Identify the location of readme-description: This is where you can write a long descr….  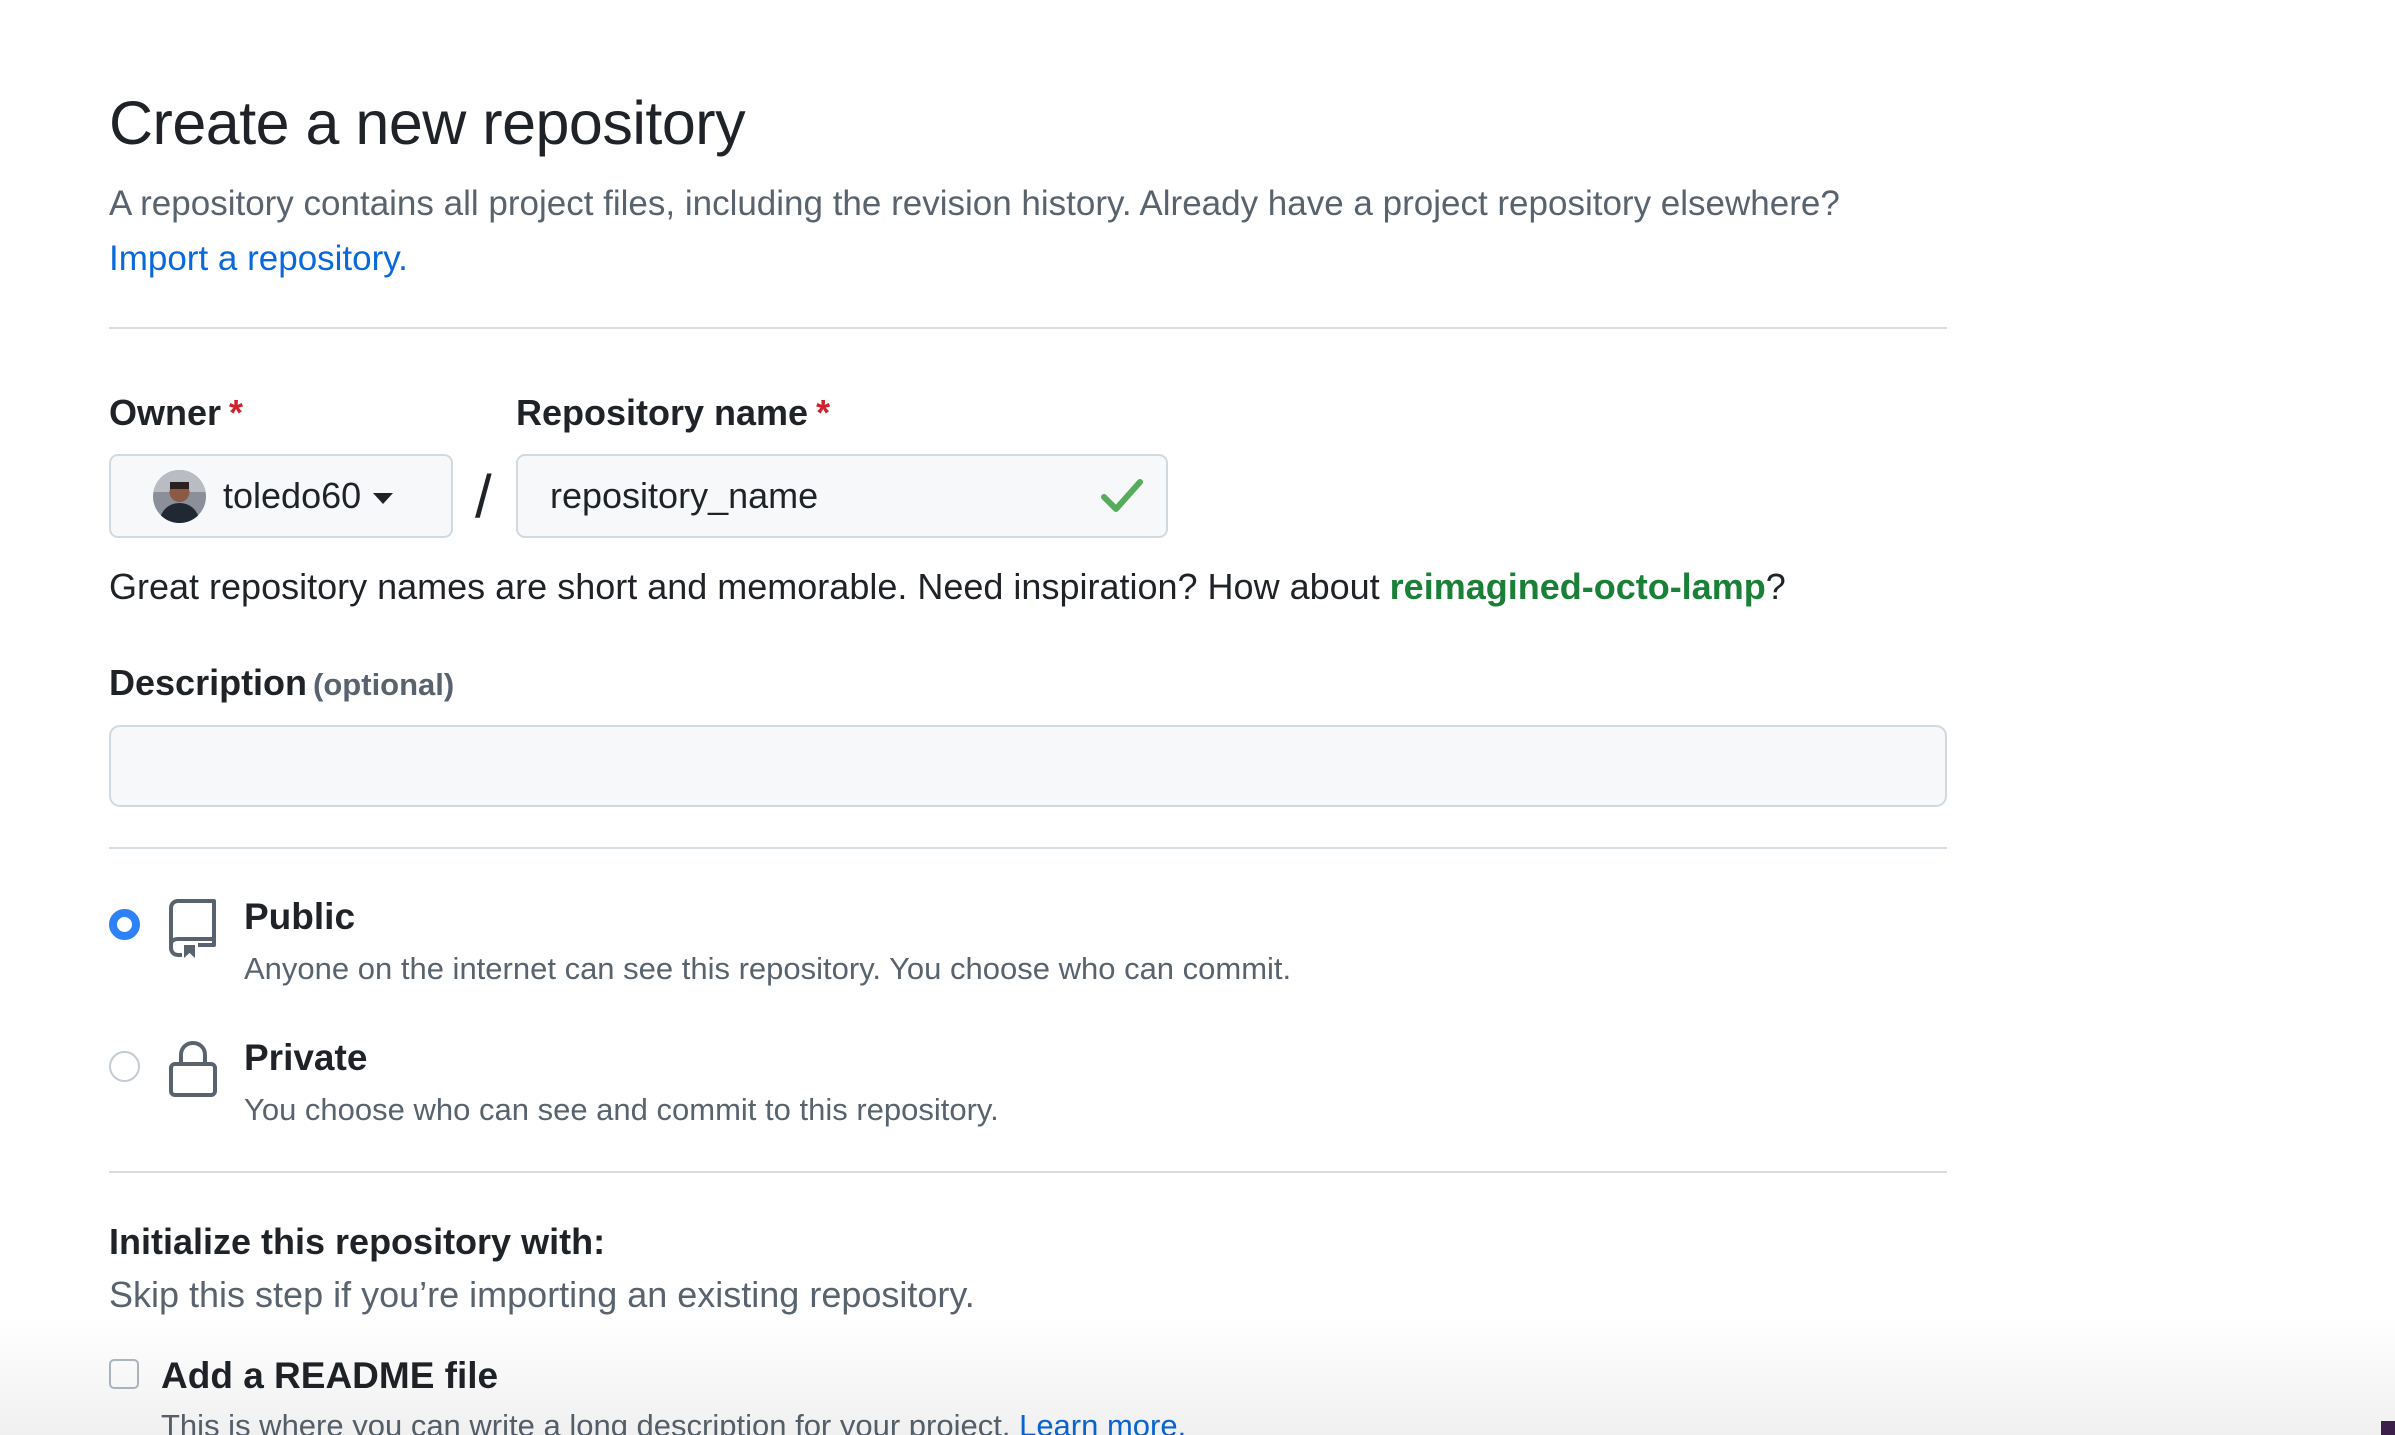
(673, 1421).